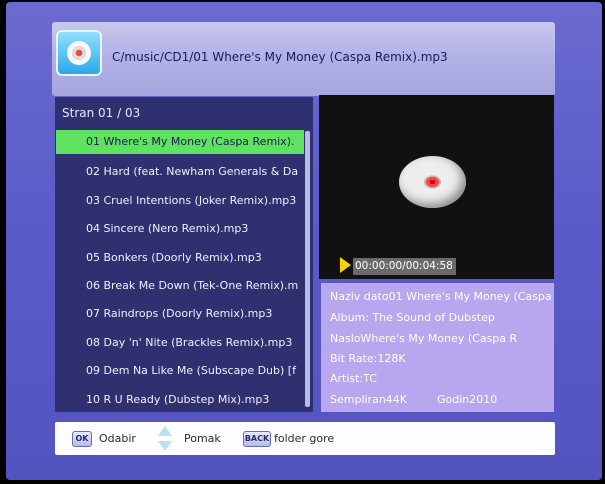 This screenshot has width=605, height=484. Describe the element at coordinates (432, 182) in the screenshot. I see `cd-disc-icon` at that location.